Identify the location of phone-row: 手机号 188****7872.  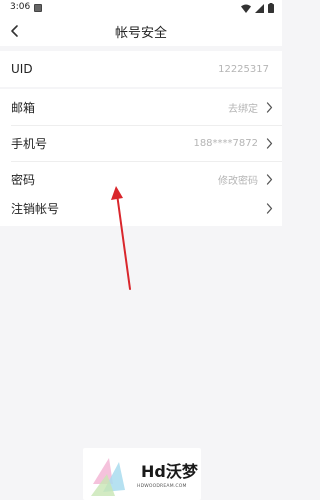
(141, 143).